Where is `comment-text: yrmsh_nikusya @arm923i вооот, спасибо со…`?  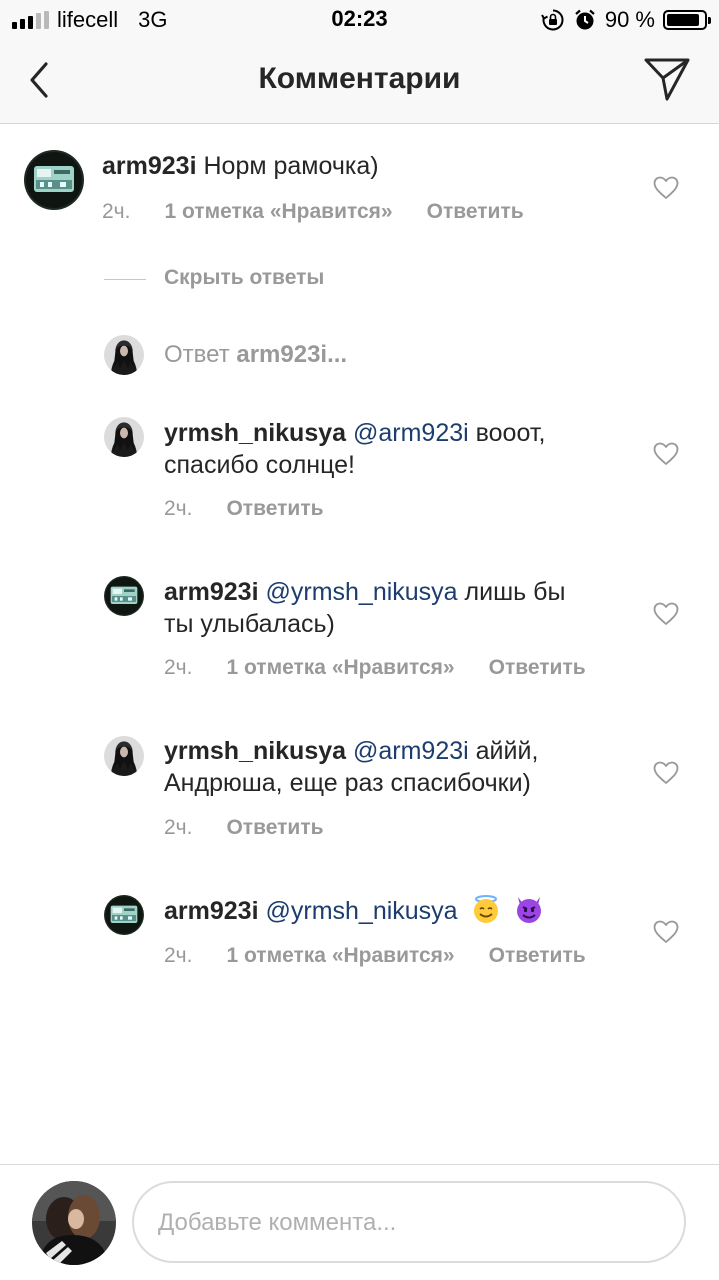
comment-text: yrmsh_nikusya @arm923i вооот, спасибо со… is located at coordinates (394, 449).